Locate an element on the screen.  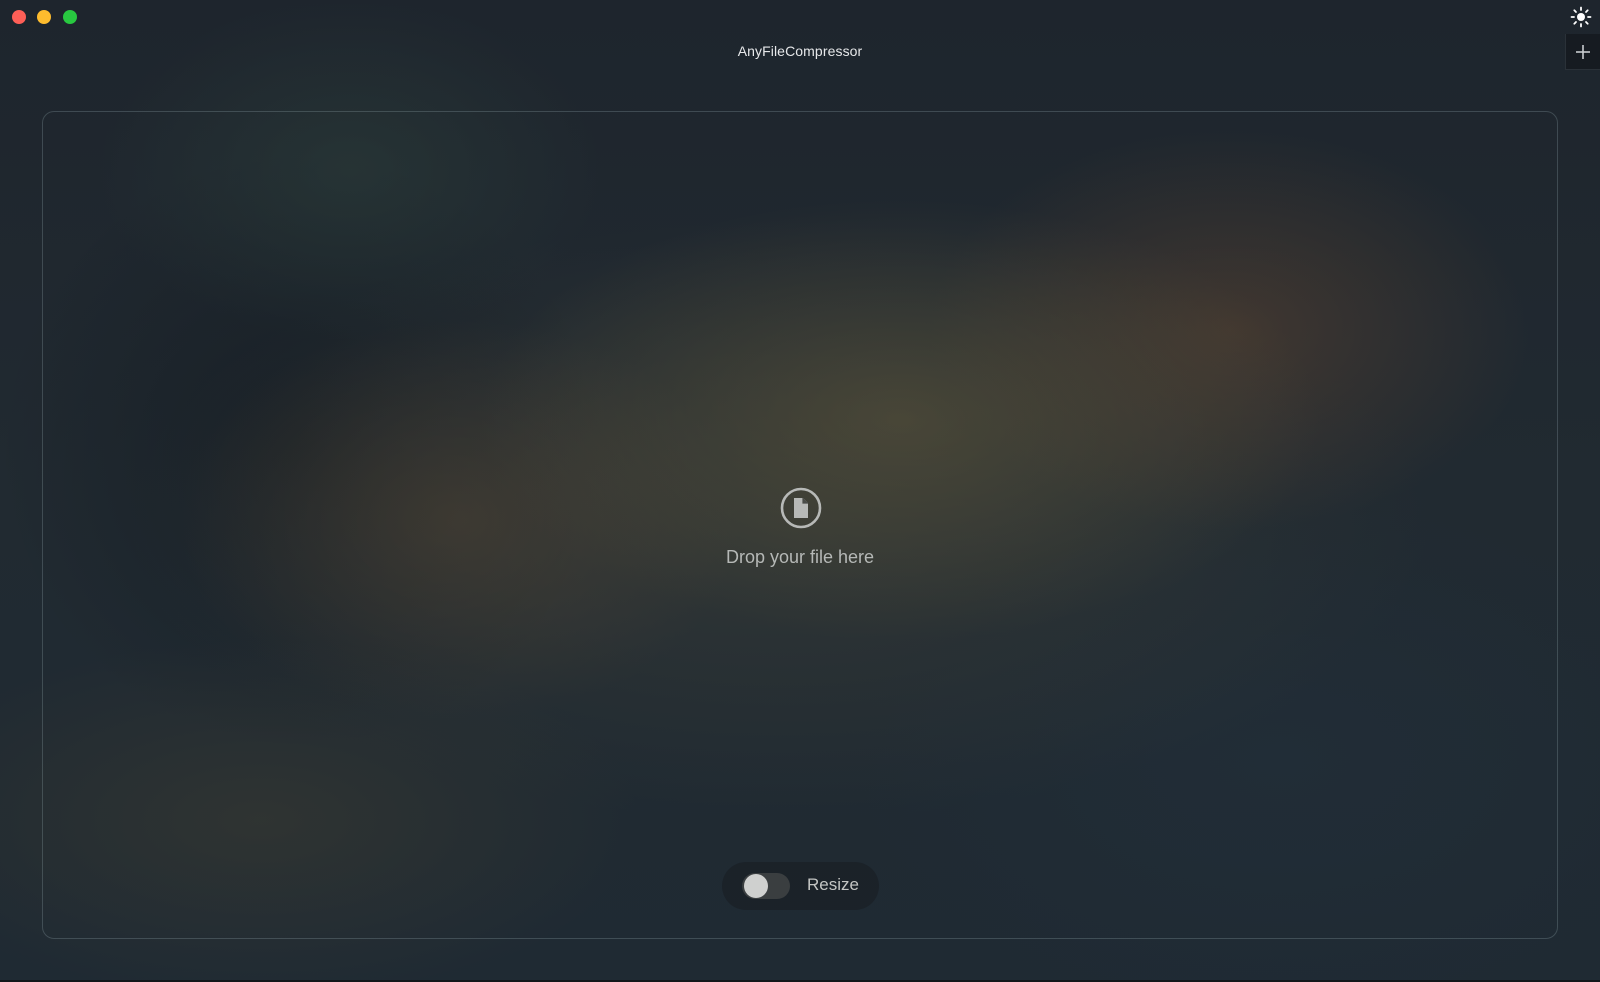
minimize-window-button is located at coordinates (44, 17).